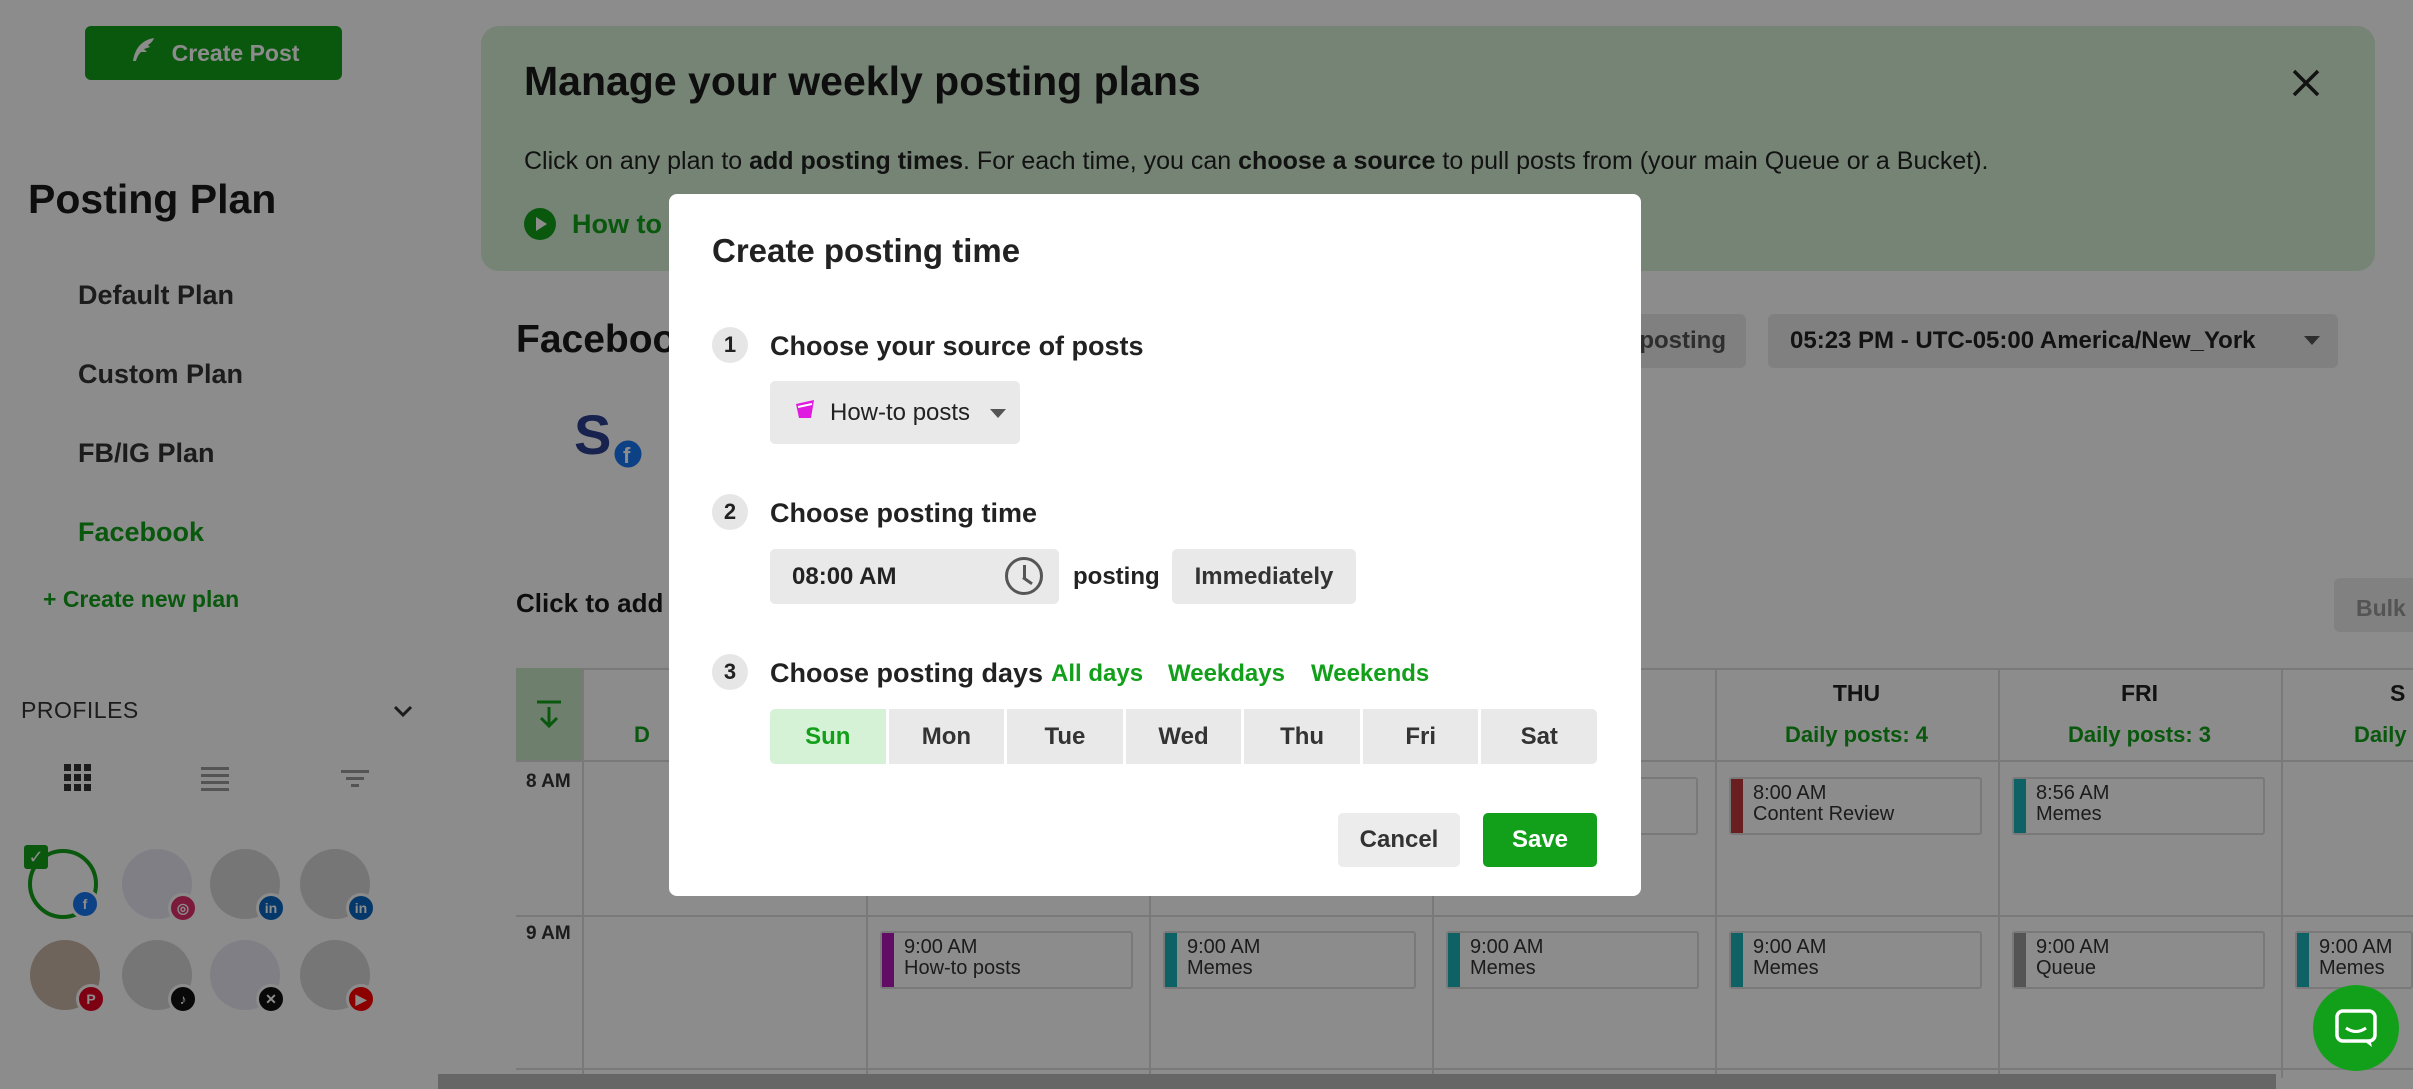  What do you see at coordinates (907, 673) in the screenshot?
I see `step-label: Choose posting days` at bounding box center [907, 673].